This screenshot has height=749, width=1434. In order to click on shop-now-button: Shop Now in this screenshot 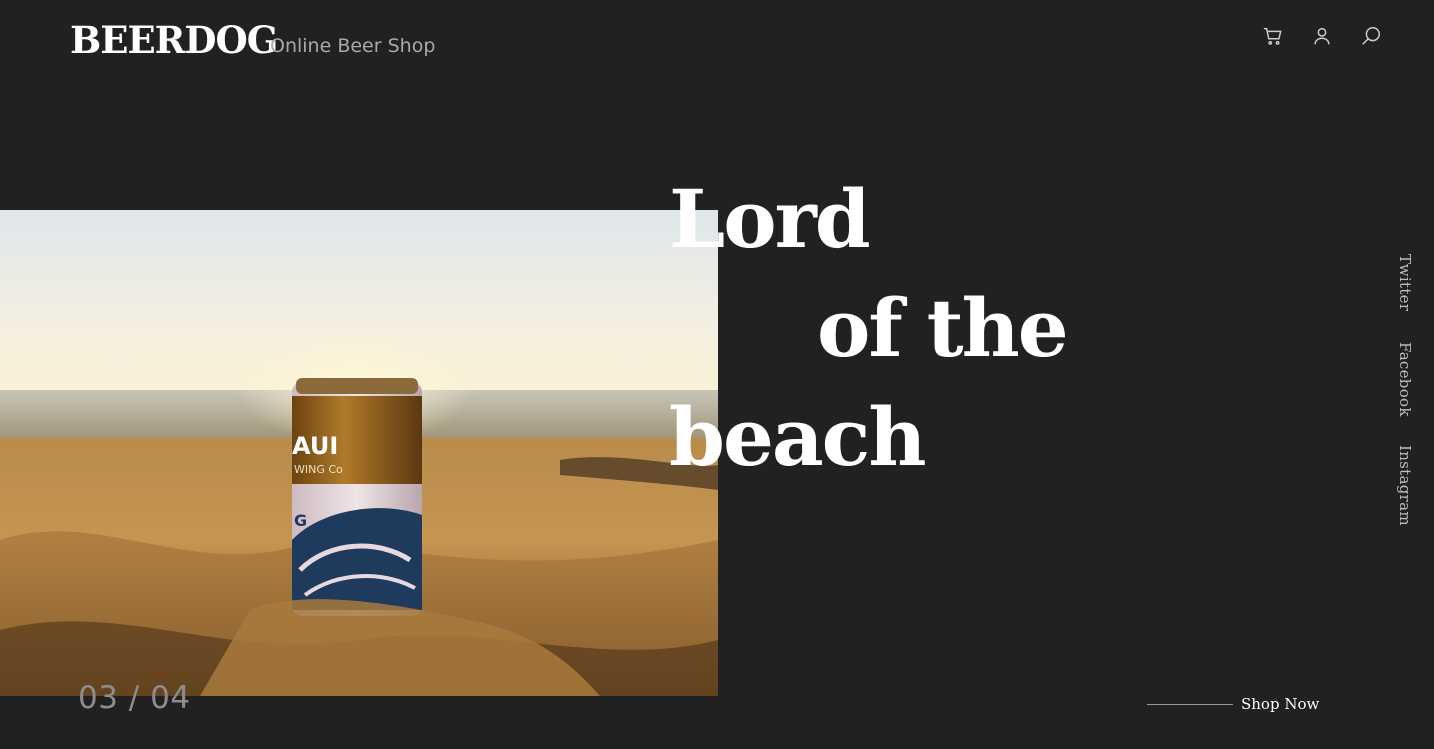, I will do `click(1233, 704)`.